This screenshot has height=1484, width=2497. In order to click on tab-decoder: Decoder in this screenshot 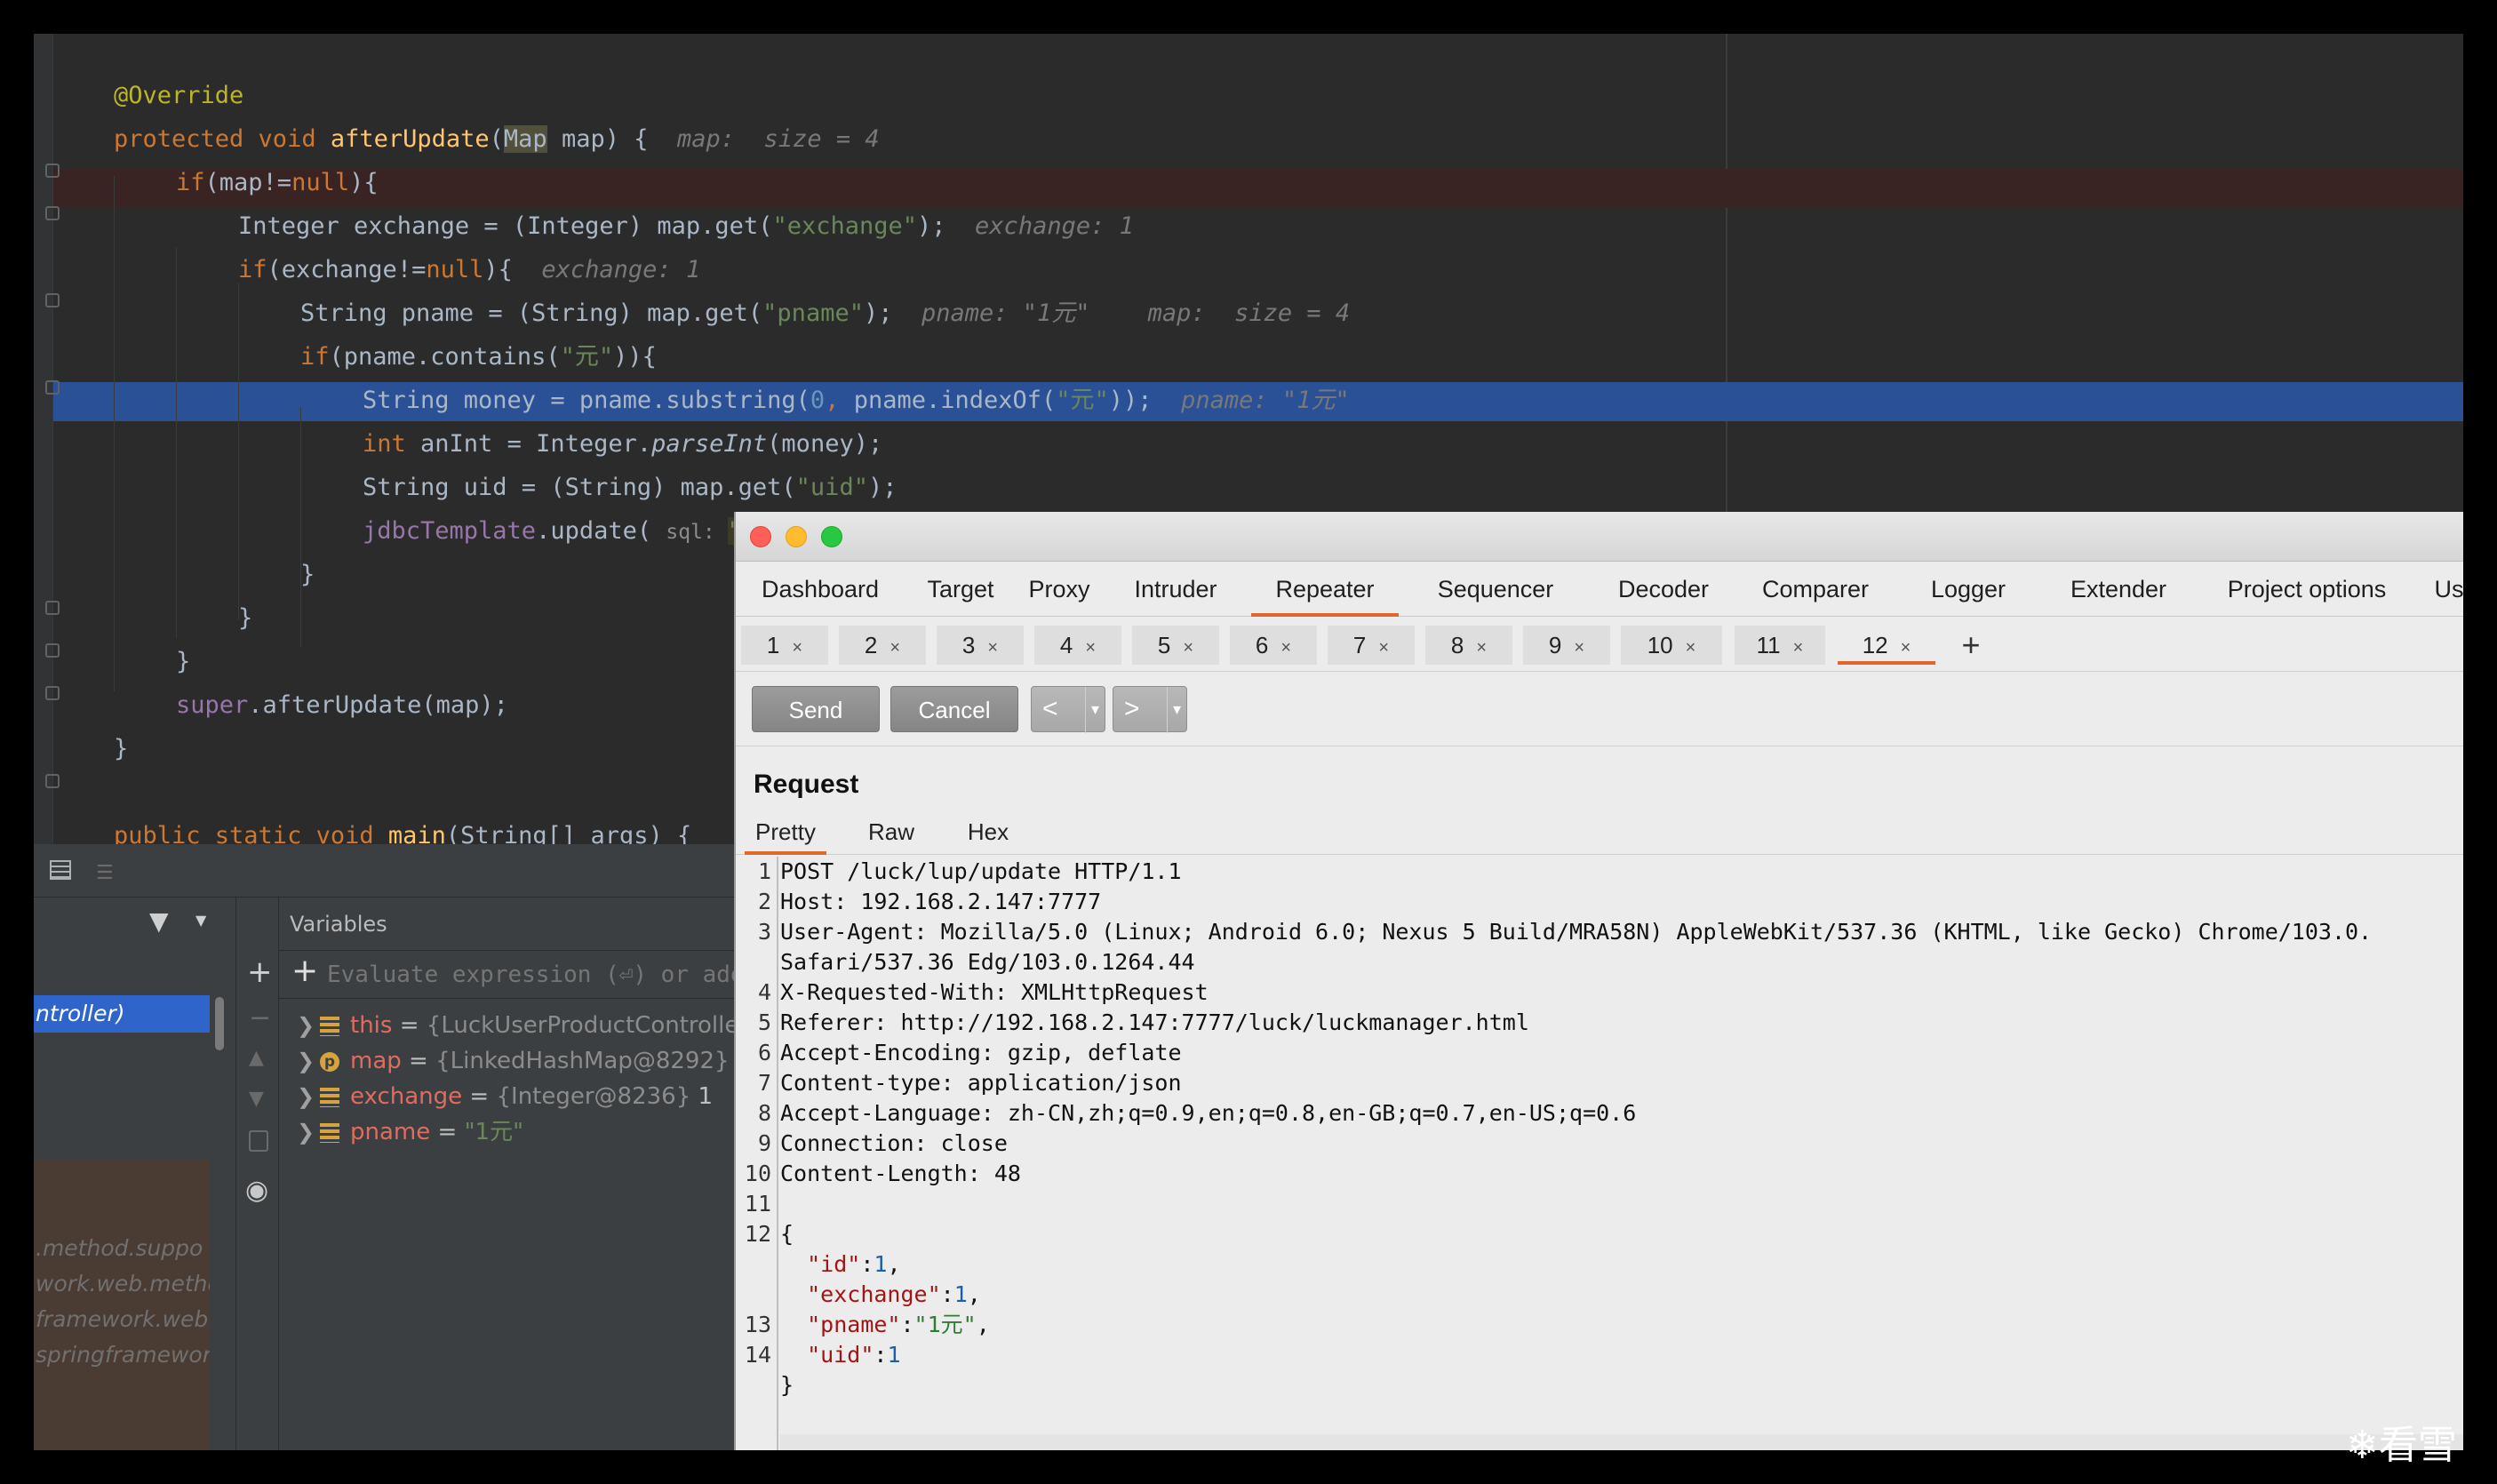, I will do `click(1663, 589)`.